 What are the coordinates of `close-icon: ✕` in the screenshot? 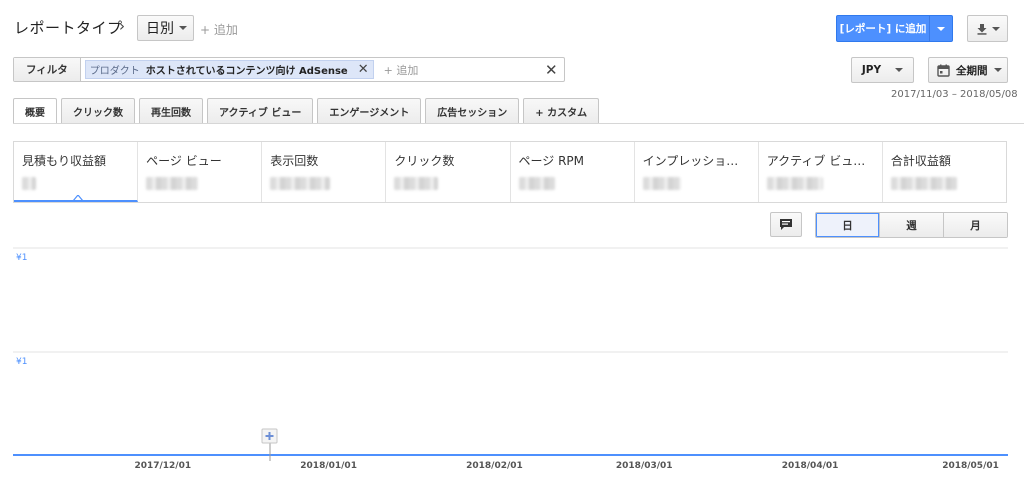 It's located at (363, 69).